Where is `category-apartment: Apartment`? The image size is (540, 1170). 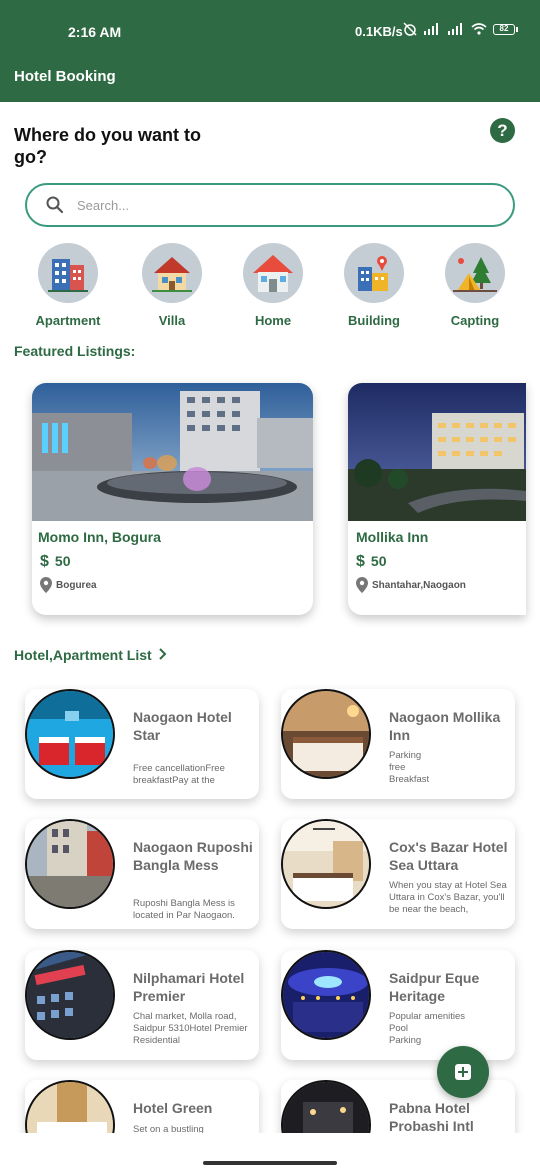 category-apartment: Apartment is located at coordinates (68, 285).